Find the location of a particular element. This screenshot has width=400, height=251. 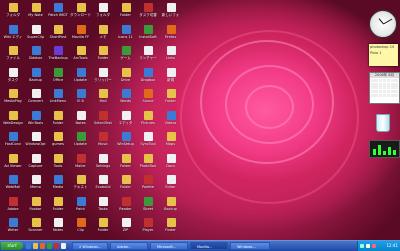

desktop-icon-label: Links is located at coordinates (170, 58).